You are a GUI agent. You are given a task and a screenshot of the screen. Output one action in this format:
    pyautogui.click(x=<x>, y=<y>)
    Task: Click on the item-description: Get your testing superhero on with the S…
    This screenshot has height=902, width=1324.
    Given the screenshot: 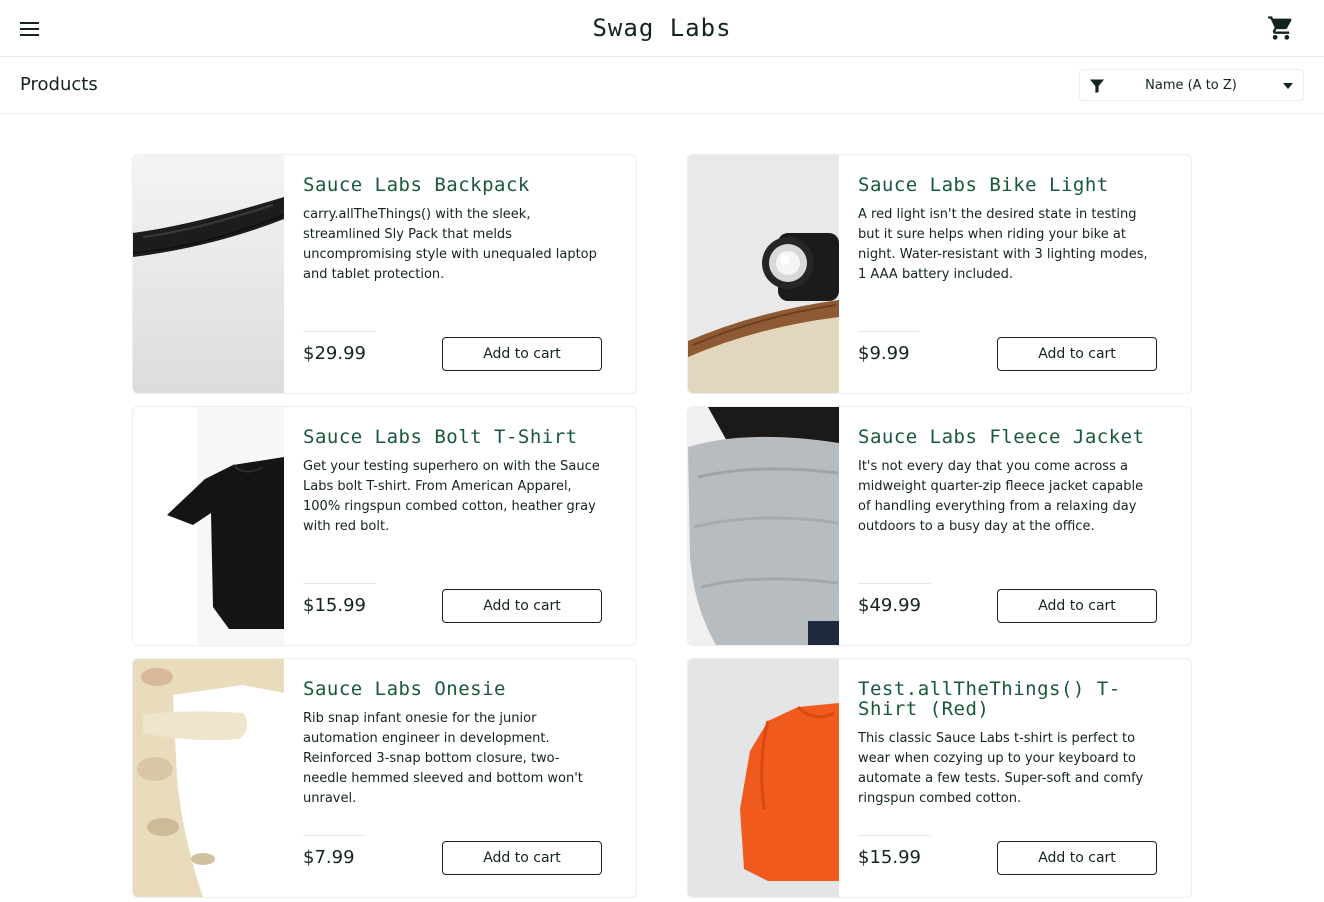 What is the action you would take?
    pyautogui.click(x=451, y=496)
    